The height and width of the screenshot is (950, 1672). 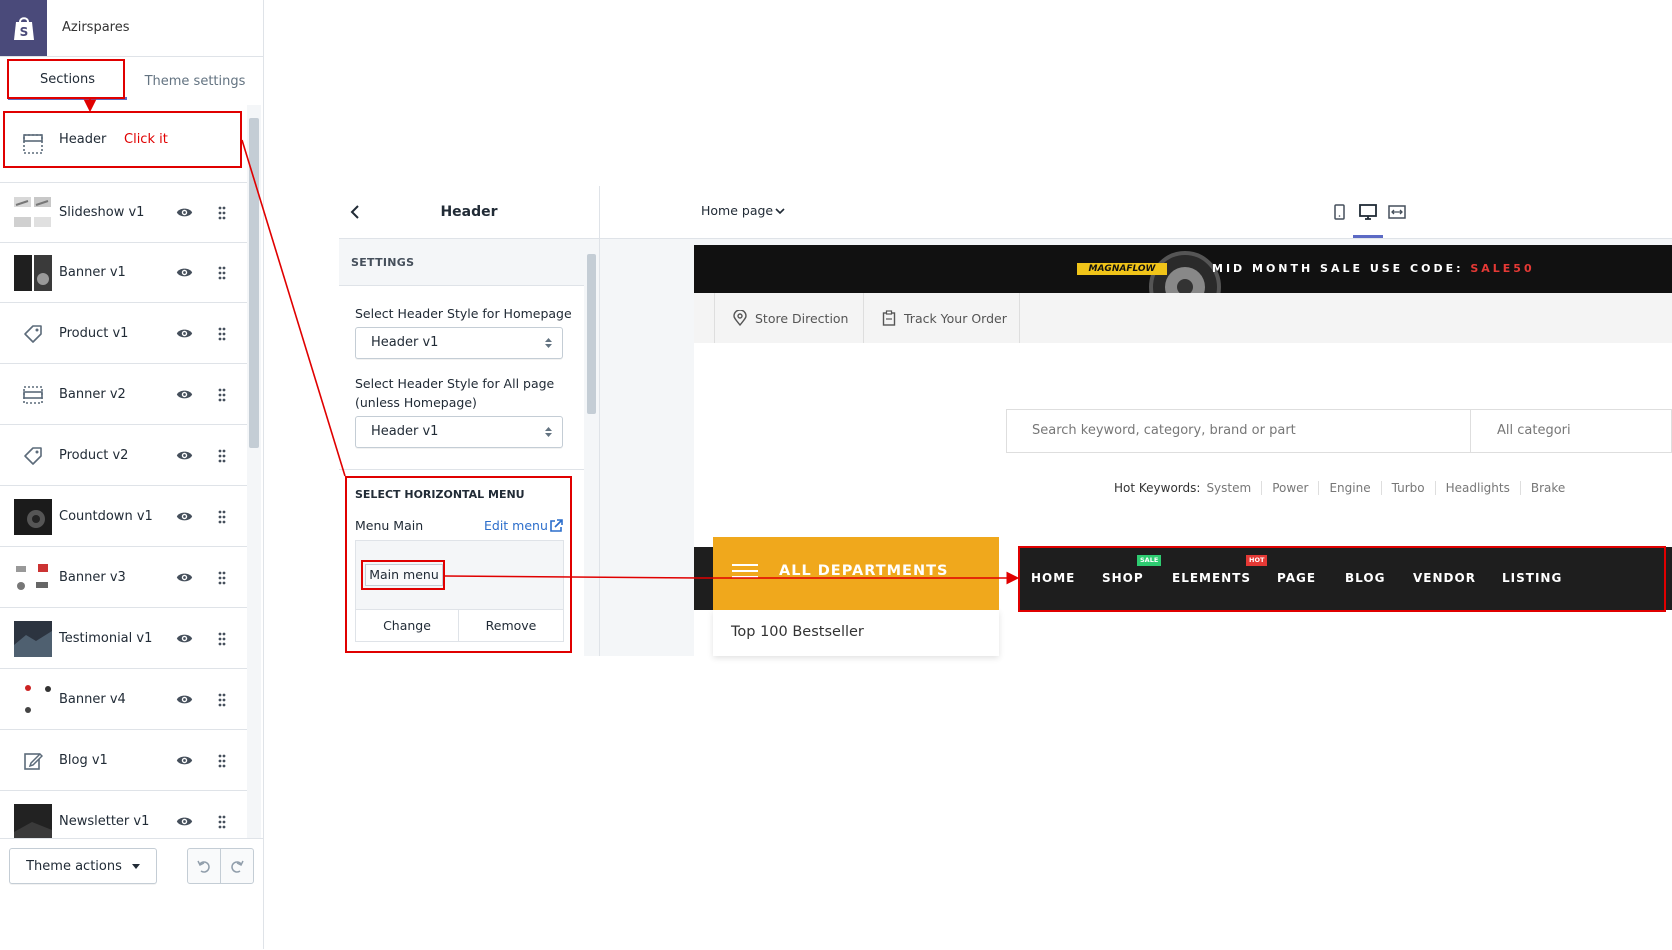 What do you see at coordinates (591, 334) in the screenshot?
I see `panel-scrollbar-thumb` at bounding box center [591, 334].